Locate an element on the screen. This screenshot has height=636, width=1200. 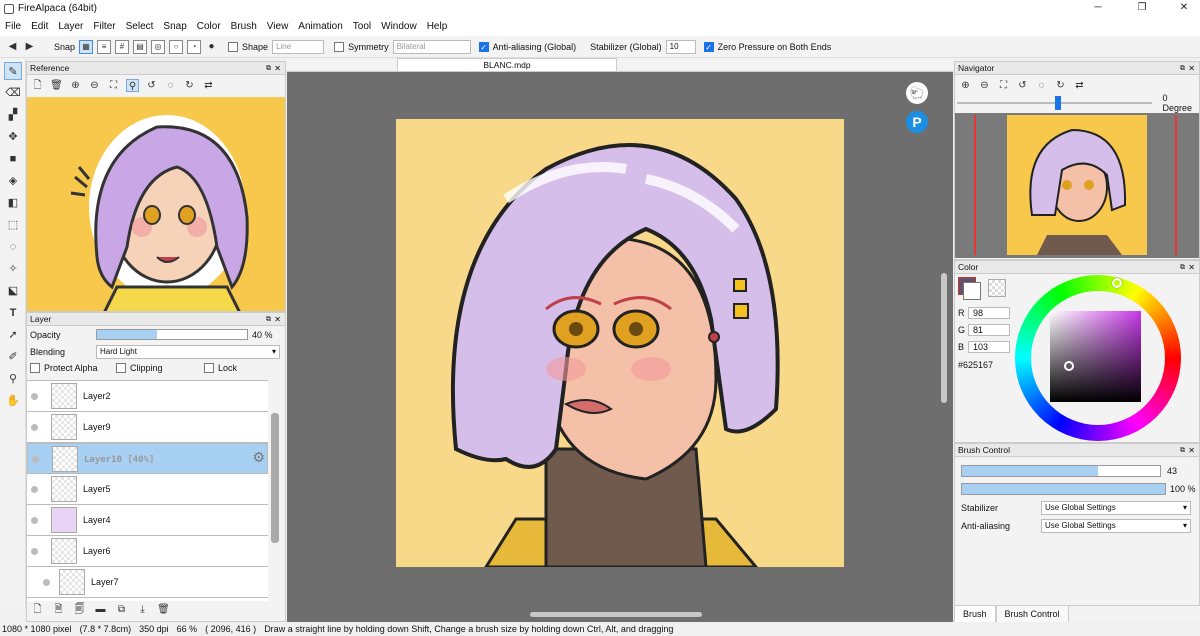
menu-tool: Tool is located at coordinates (362, 27).